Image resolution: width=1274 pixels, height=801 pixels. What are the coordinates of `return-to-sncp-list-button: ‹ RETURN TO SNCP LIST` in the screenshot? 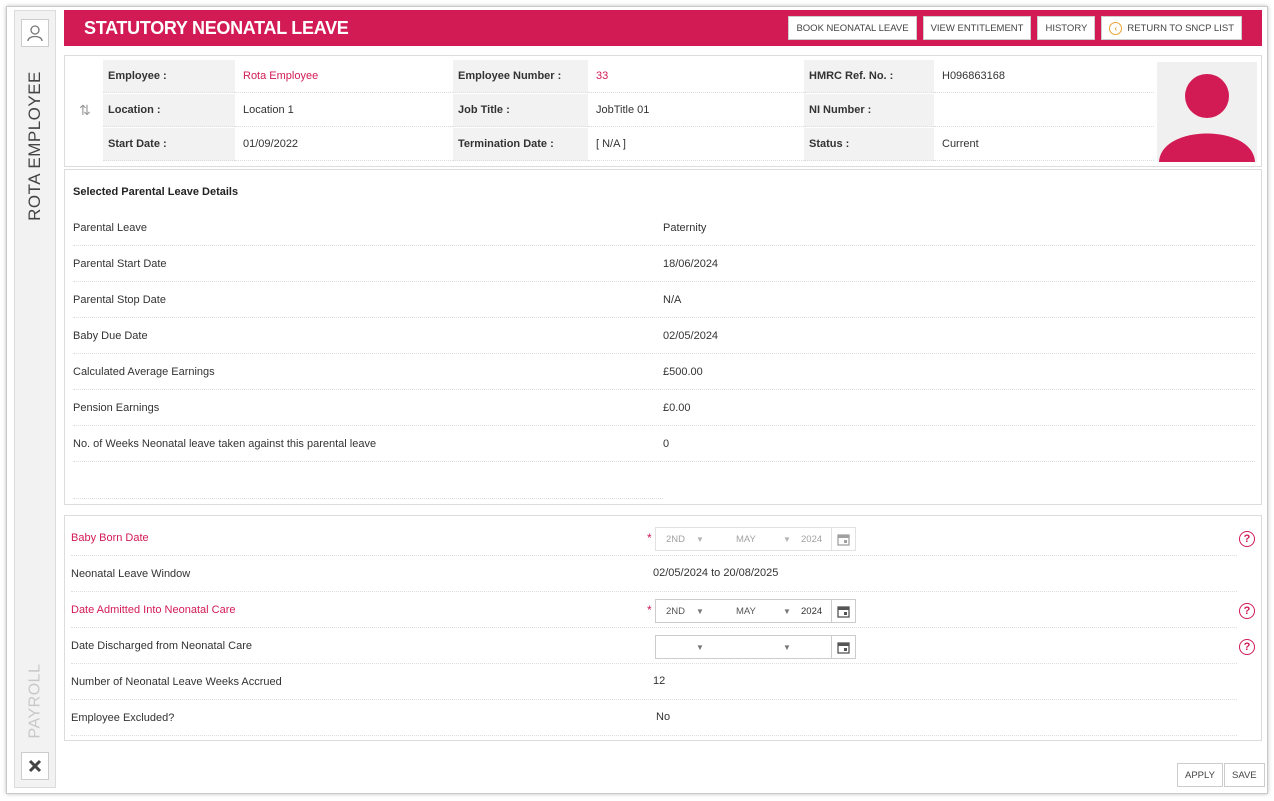 It's located at (1171, 28).